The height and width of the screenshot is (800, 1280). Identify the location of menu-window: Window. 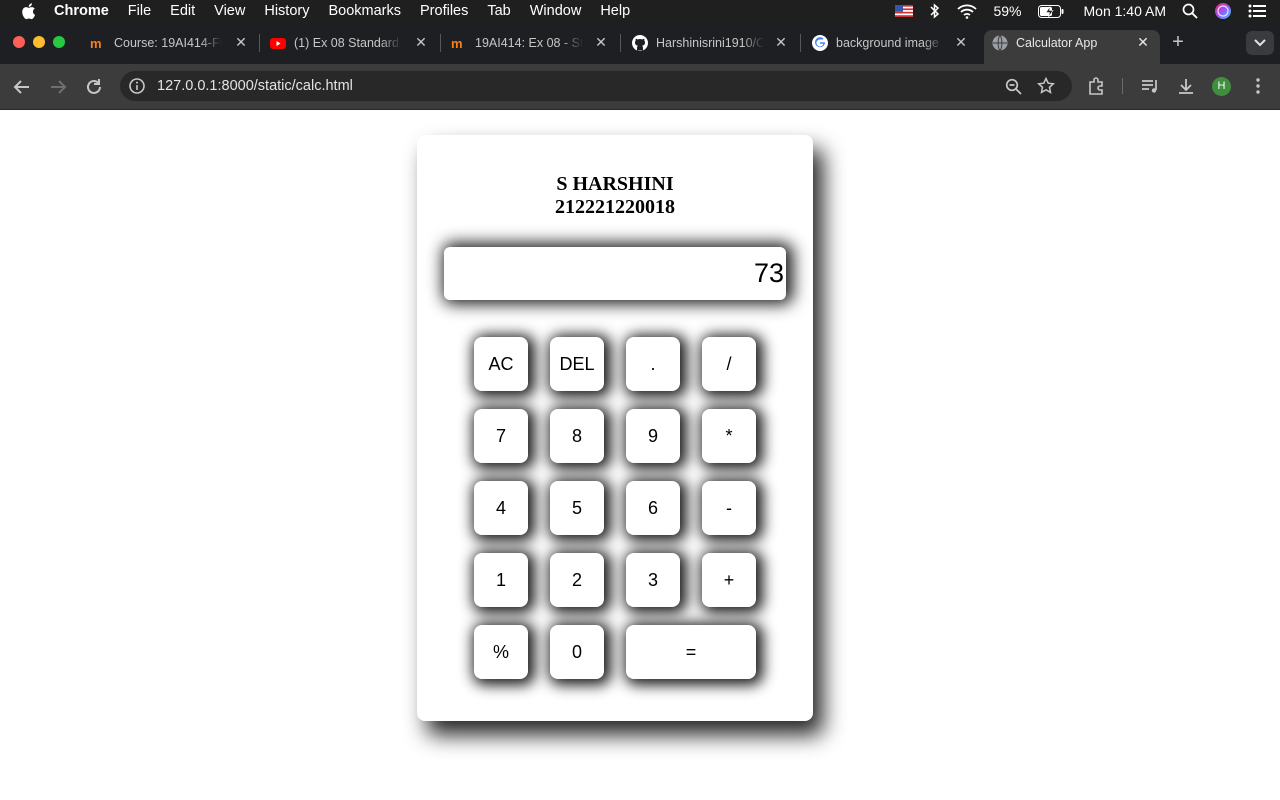
(556, 11).